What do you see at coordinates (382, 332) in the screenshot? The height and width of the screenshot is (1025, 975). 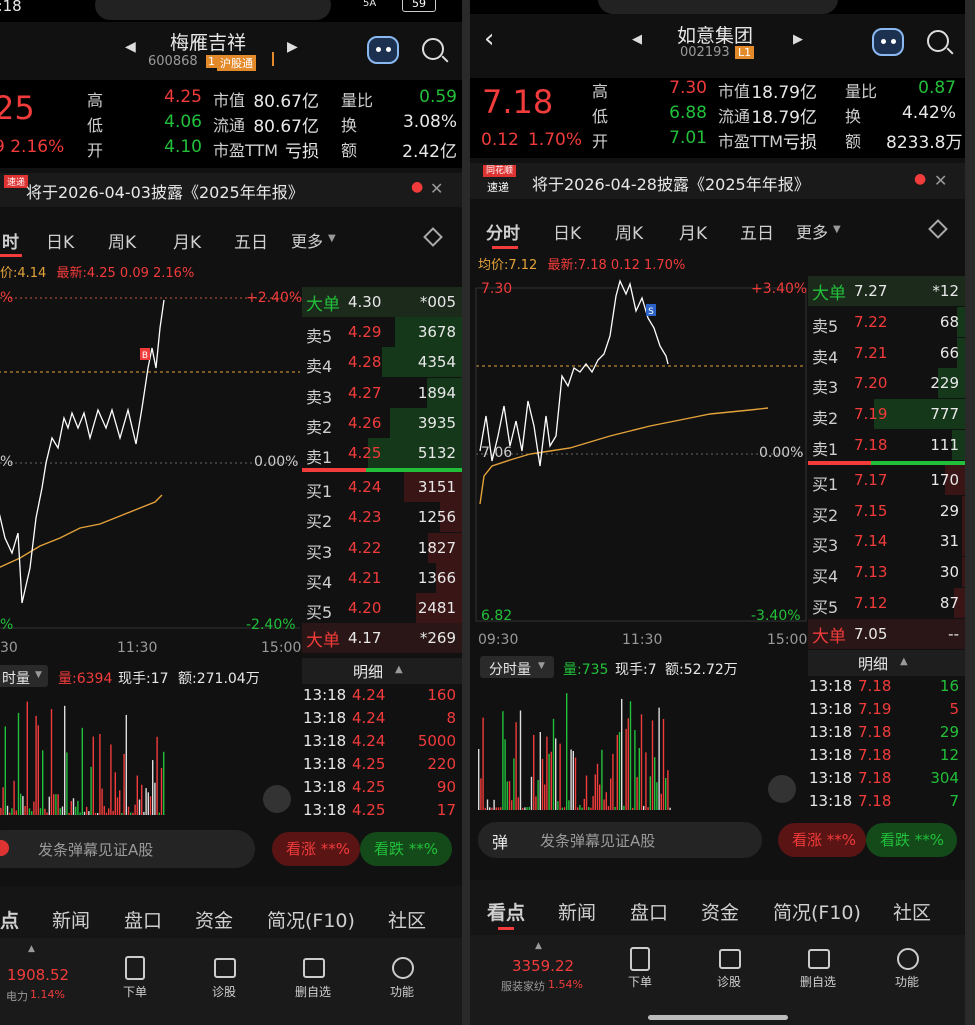 I see `order-book-row: 卖5 4.29 3678` at bounding box center [382, 332].